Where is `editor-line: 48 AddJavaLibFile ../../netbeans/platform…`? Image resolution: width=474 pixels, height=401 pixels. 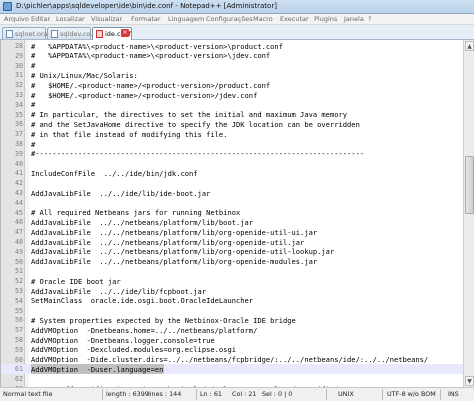
editor-line: 48 AddJavaLibFile ../../netbeans/platform… is located at coordinates (232, 242).